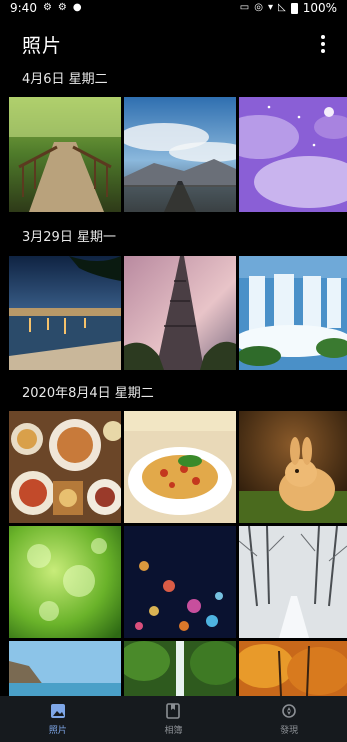 The image size is (347, 742). I want to click on date-header: 3月29日 星期一, so click(69, 237).